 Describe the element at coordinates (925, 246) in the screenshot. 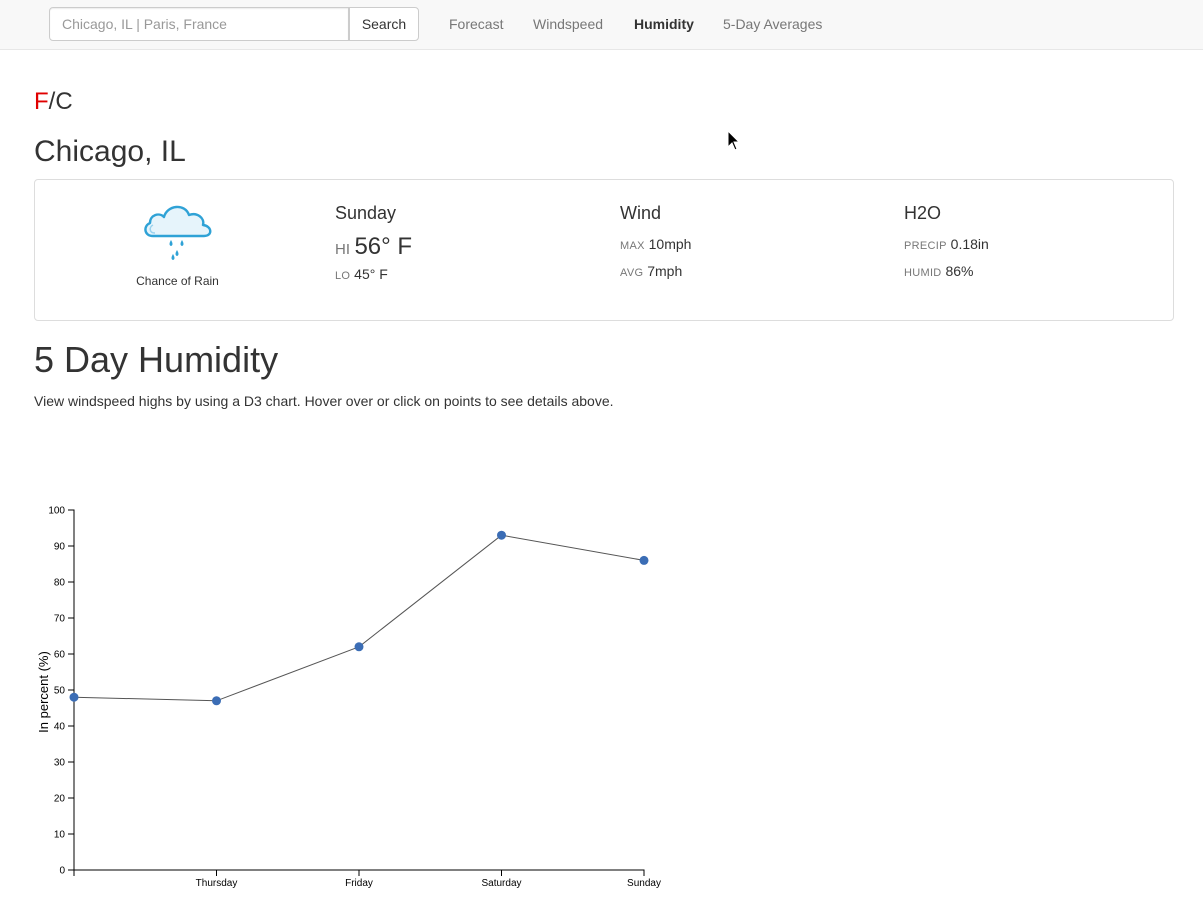

I see `precip-label: PRECIP` at that location.